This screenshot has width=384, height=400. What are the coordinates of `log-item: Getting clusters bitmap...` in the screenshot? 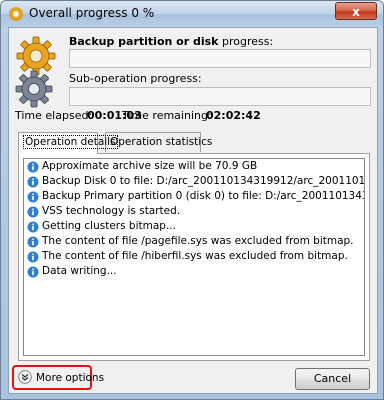 It's located at (194, 226).